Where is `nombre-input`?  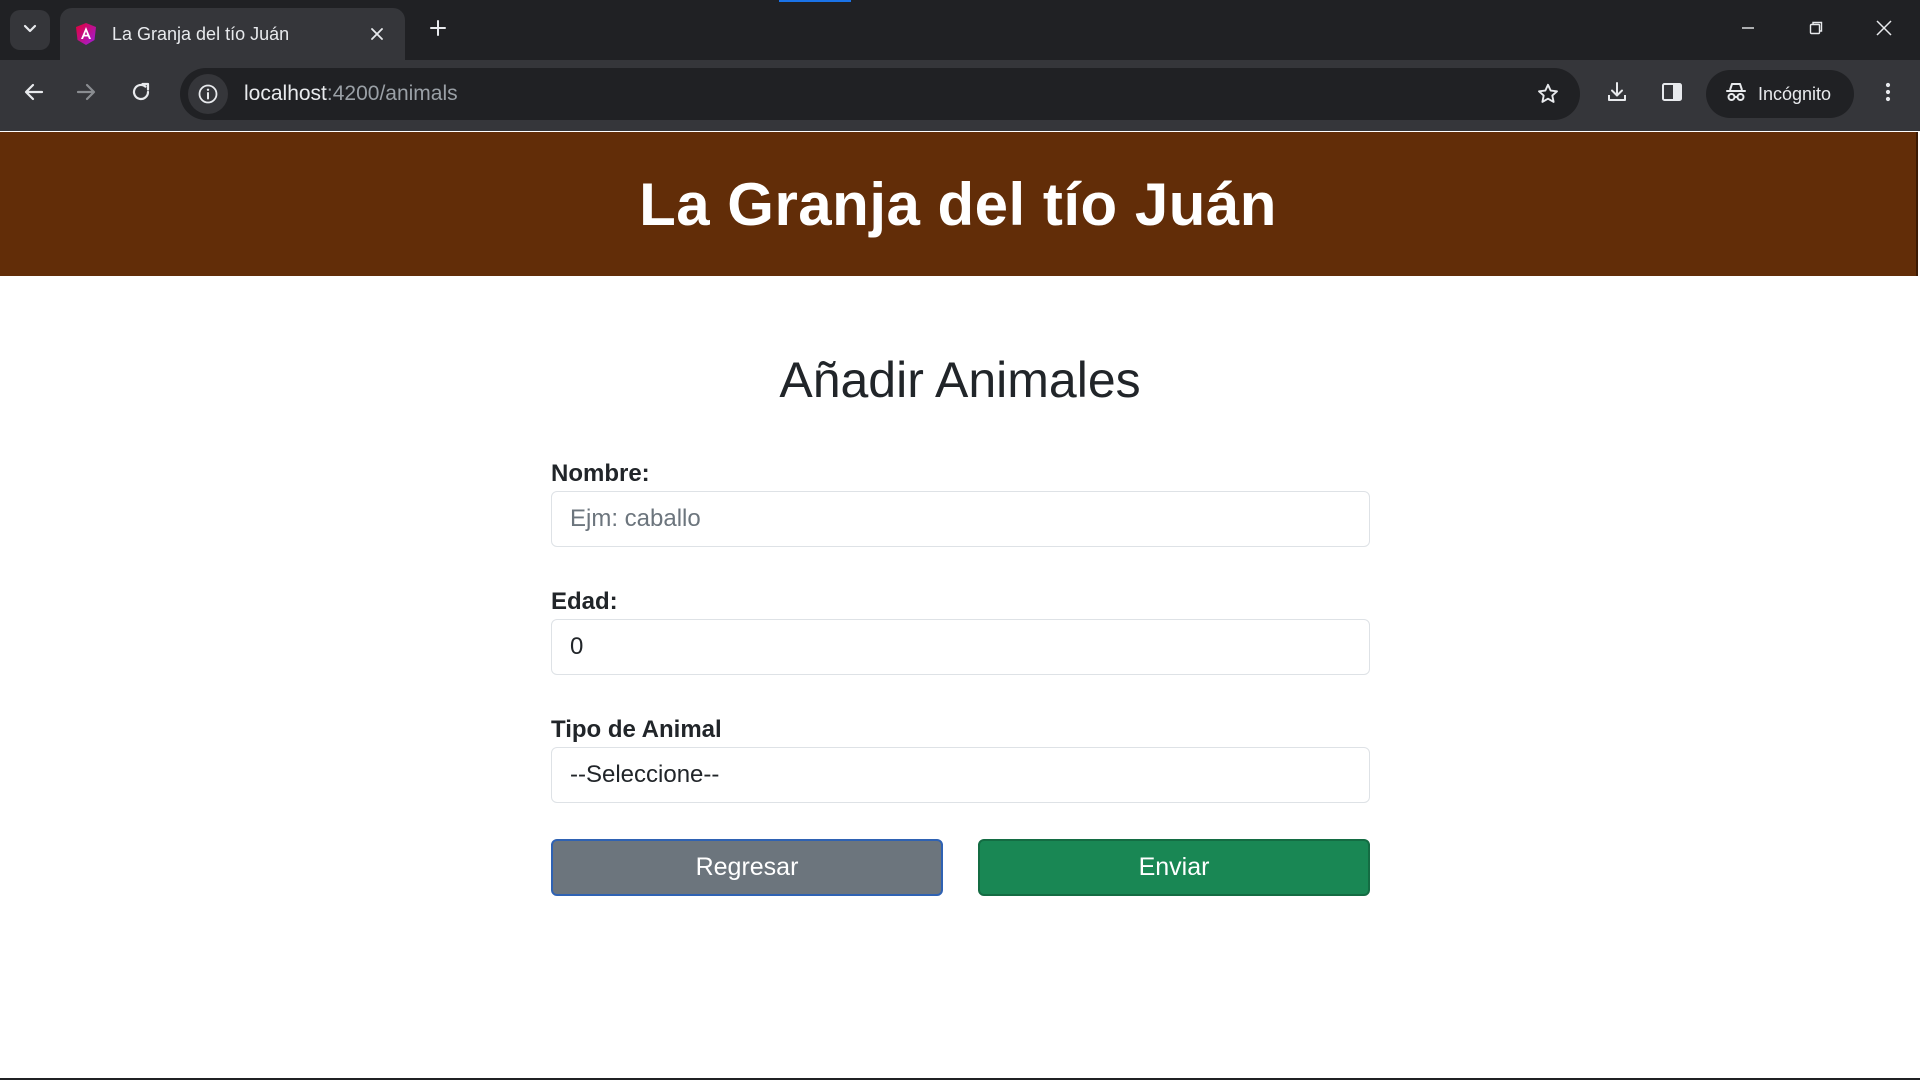
nombre-input is located at coordinates (960, 519).